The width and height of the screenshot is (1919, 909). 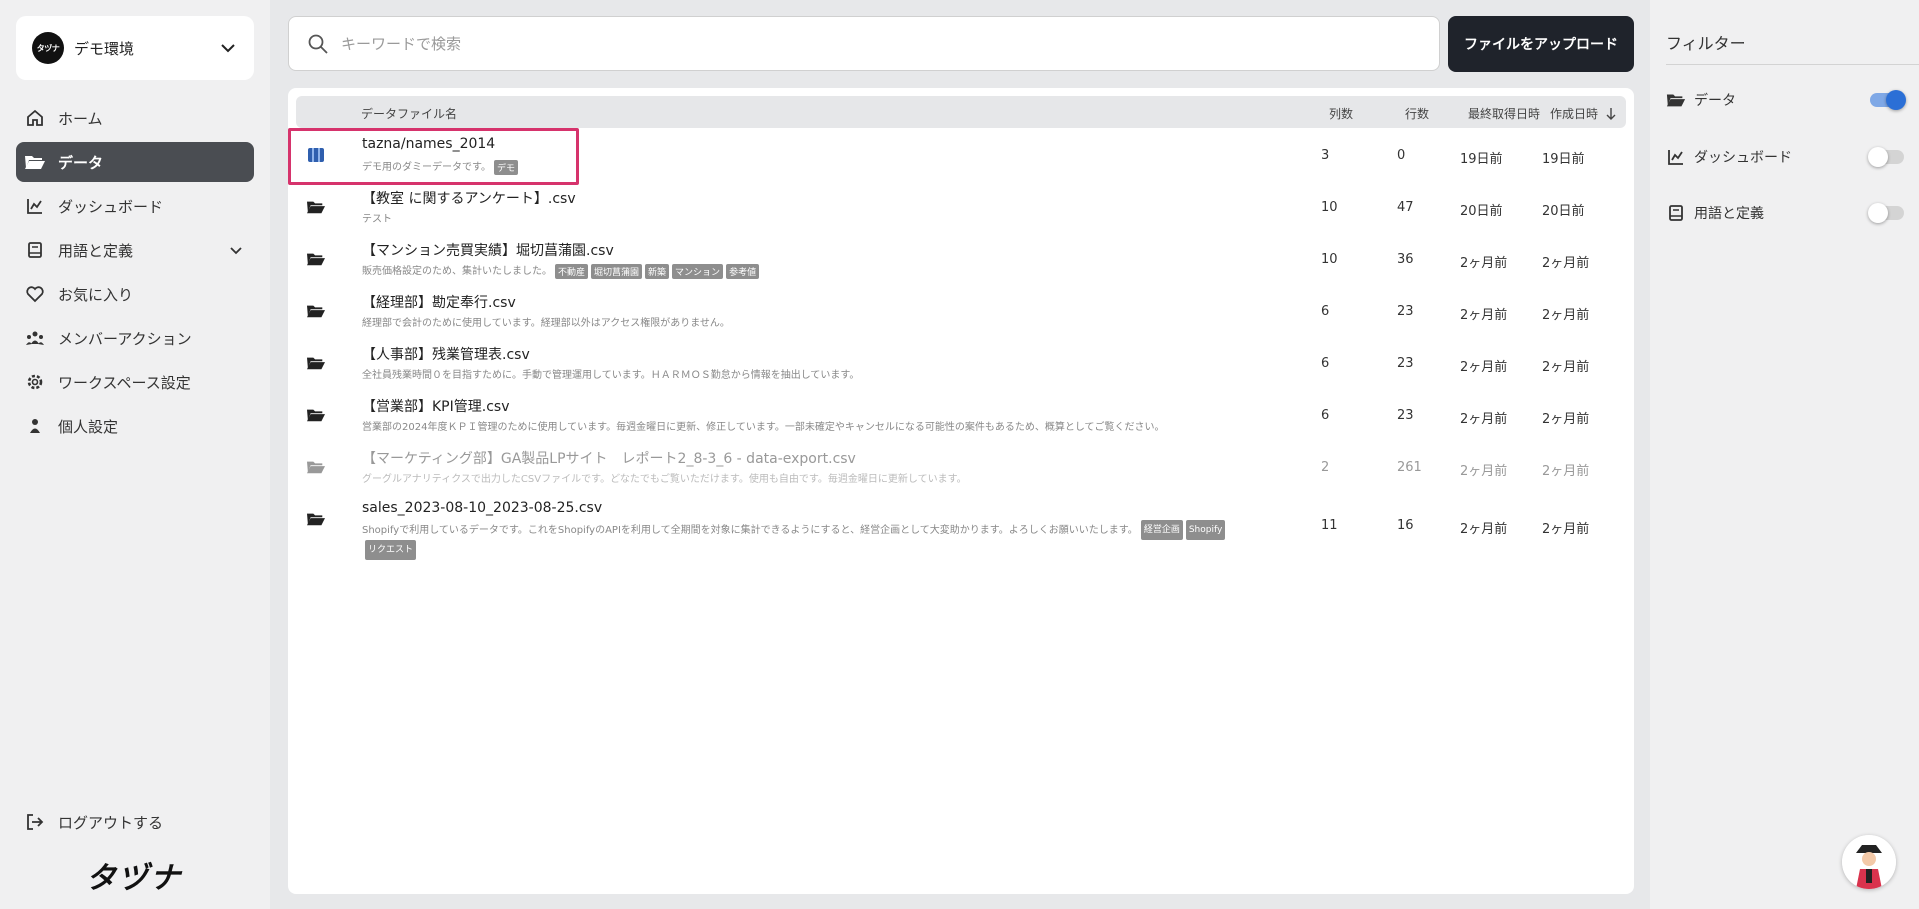 What do you see at coordinates (1792, 64) in the screenshot?
I see `divider` at bounding box center [1792, 64].